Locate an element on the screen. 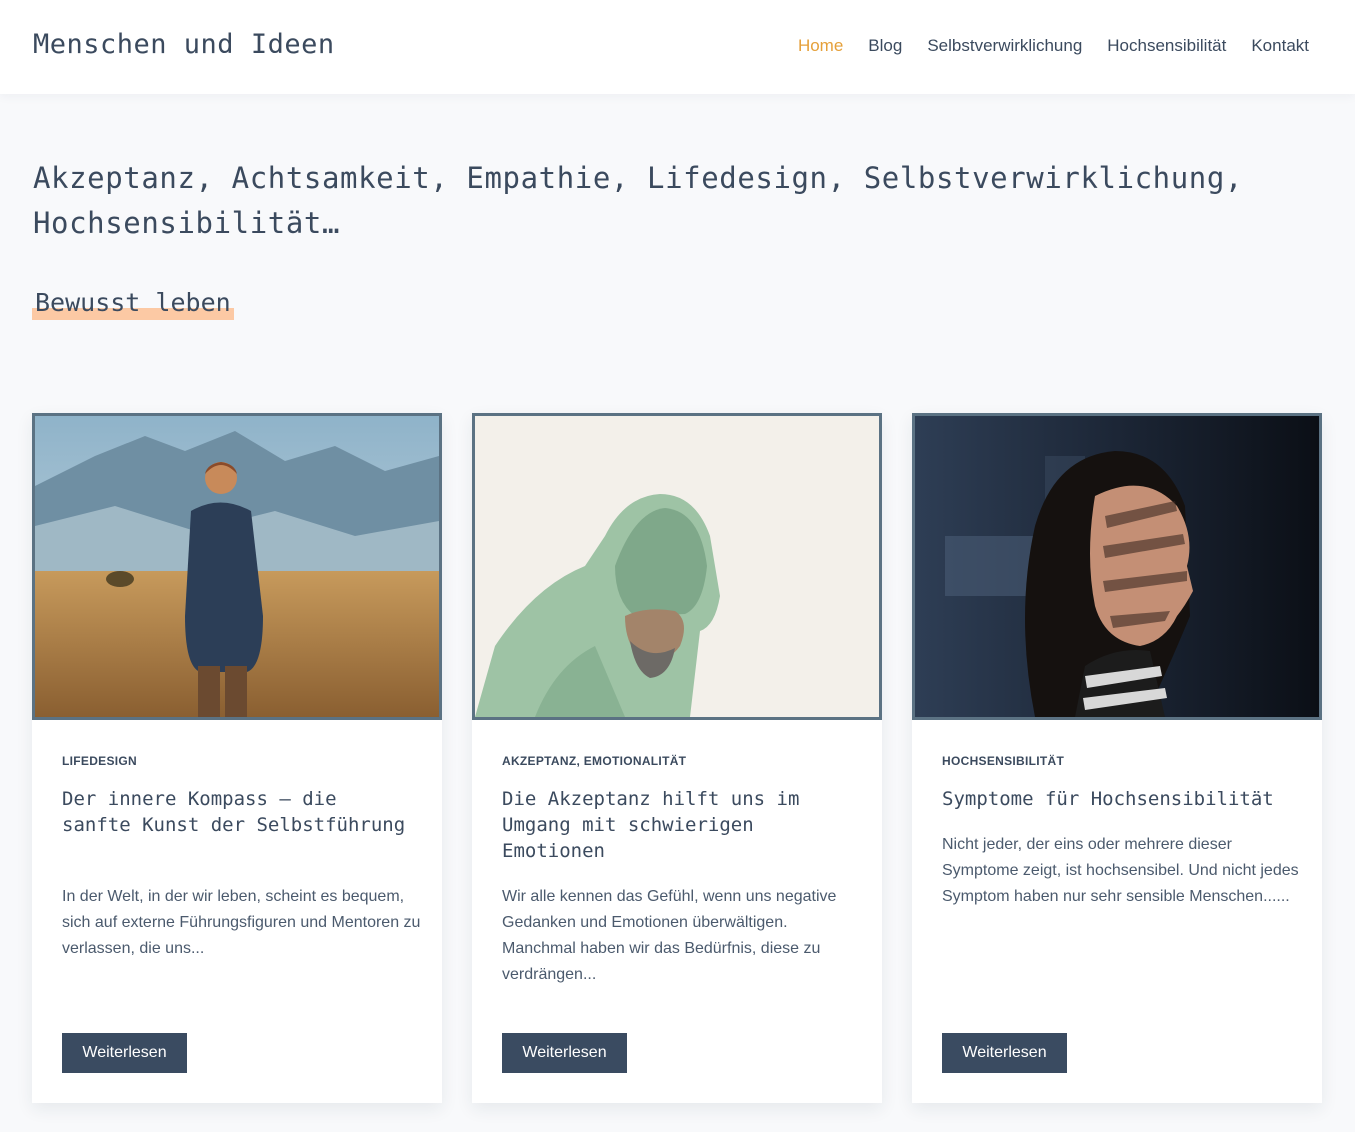 The image size is (1355, 1132). nav-item-kontakt: Kontakt is located at coordinates (1280, 46).